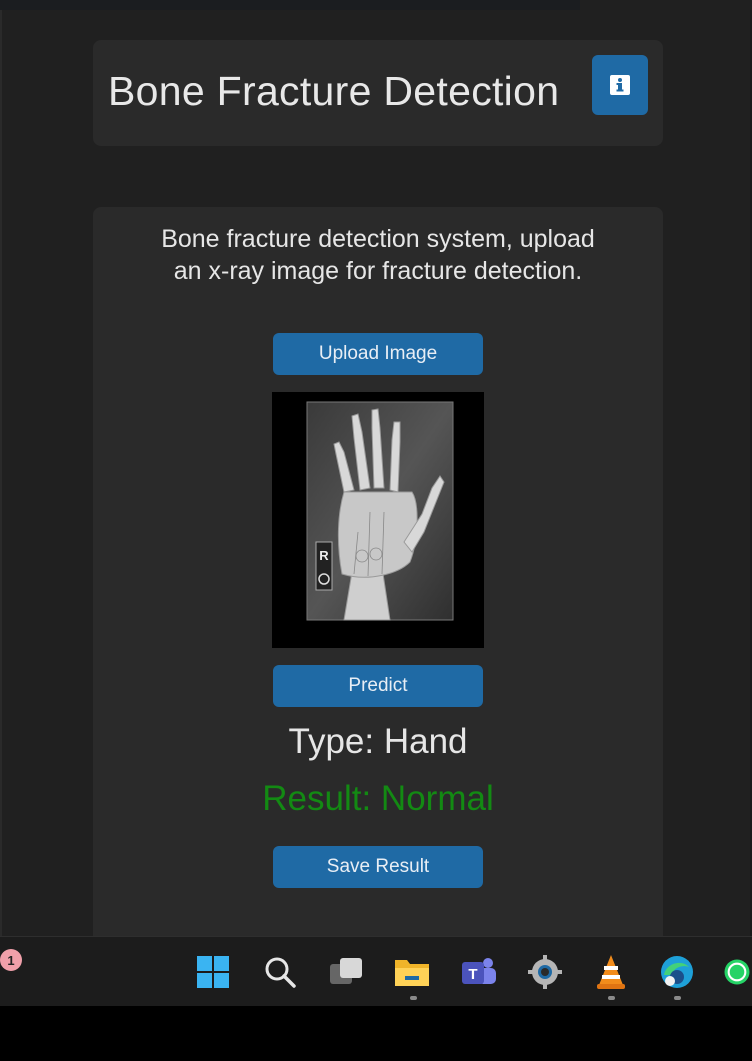 The height and width of the screenshot is (1061, 752). Describe the element at coordinates (324, 555) in the screenshot. I see `xray-marker: R` at that location.